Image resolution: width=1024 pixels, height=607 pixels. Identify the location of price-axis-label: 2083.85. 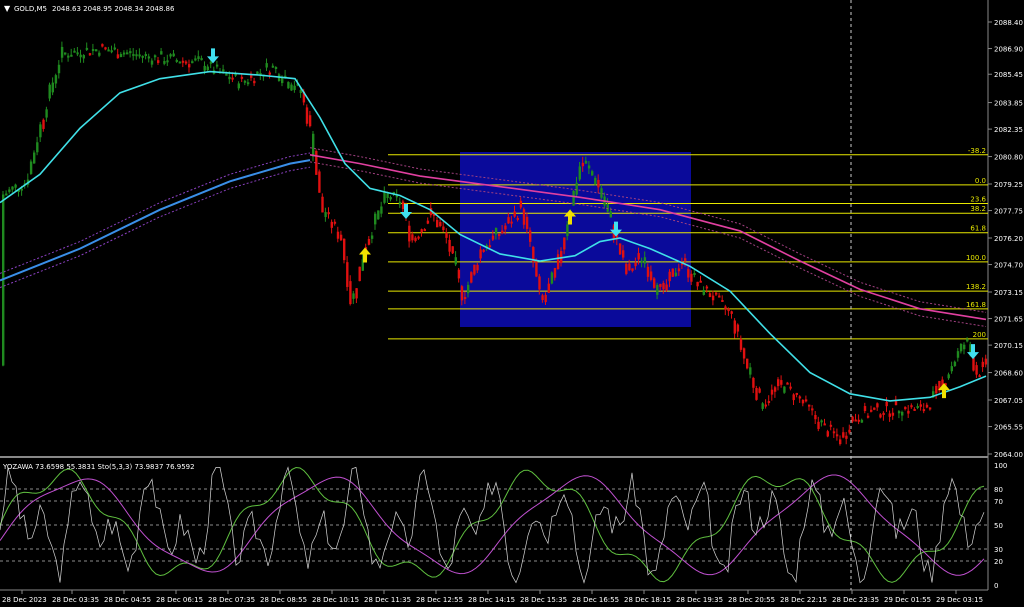
(1008, 104).